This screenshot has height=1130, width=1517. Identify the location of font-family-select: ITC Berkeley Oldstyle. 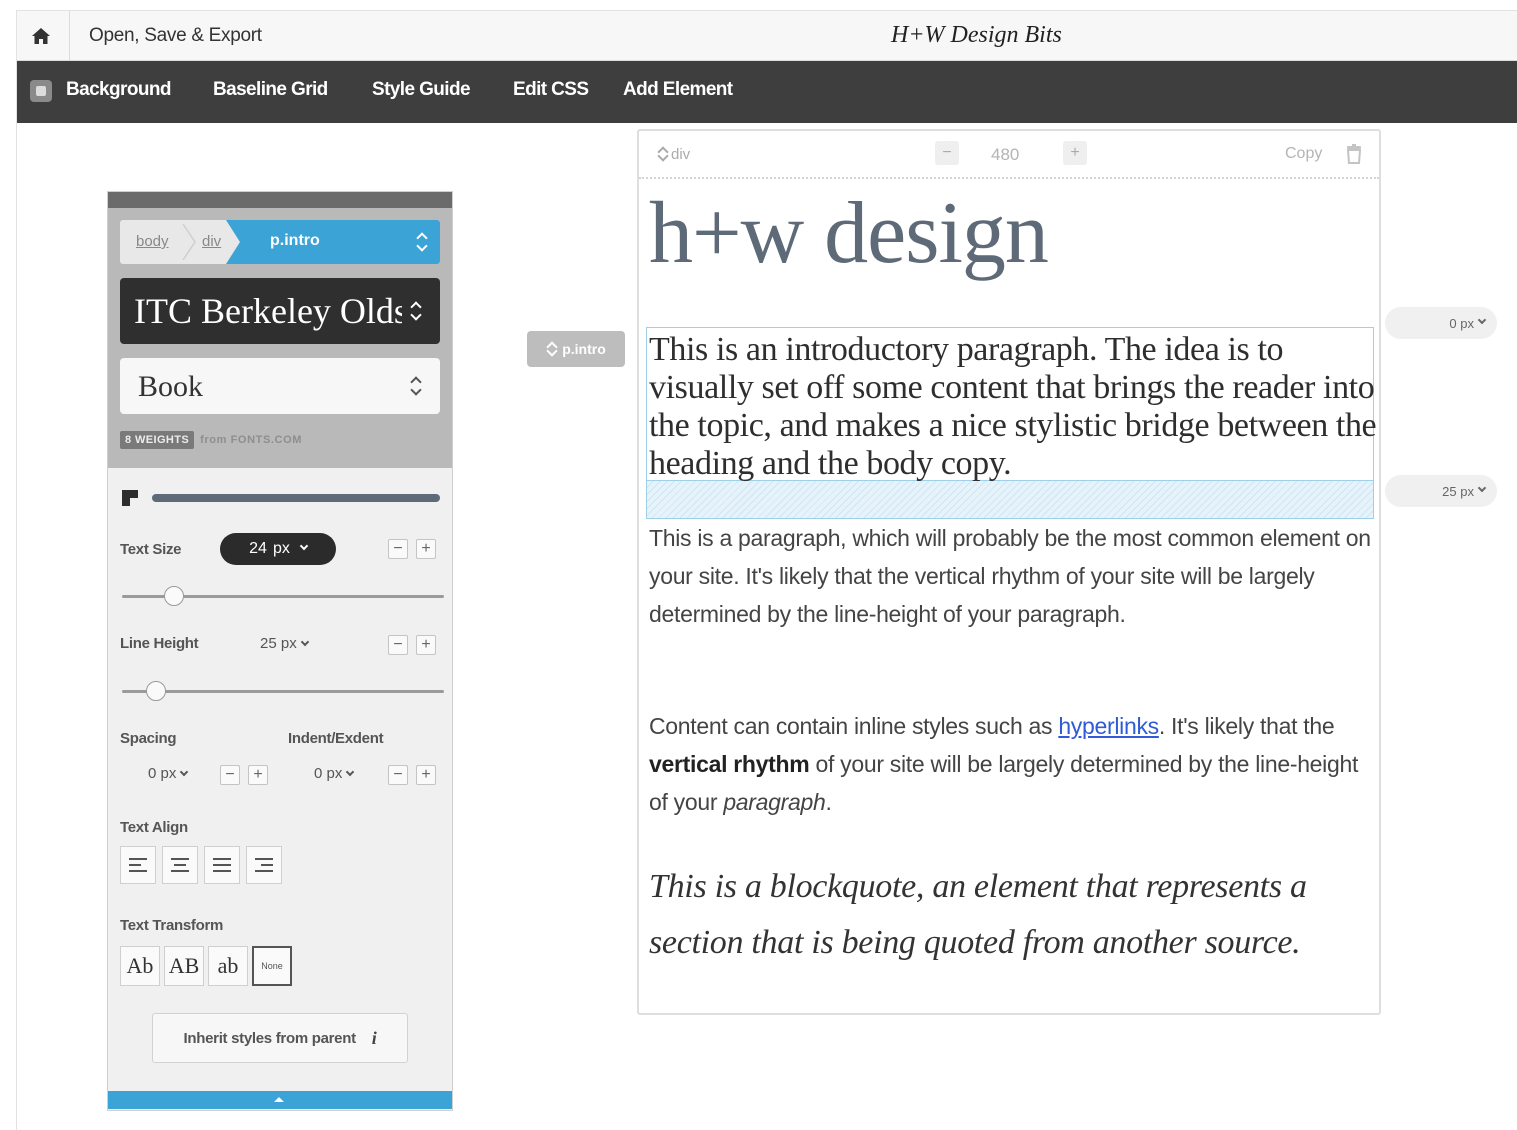
(280, 311).